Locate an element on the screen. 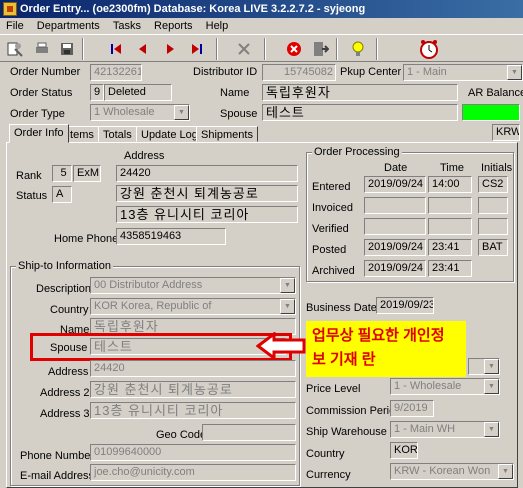  ship-warehouse-select: 1 - Main WH ▼ is located at coordinates (445, 429).